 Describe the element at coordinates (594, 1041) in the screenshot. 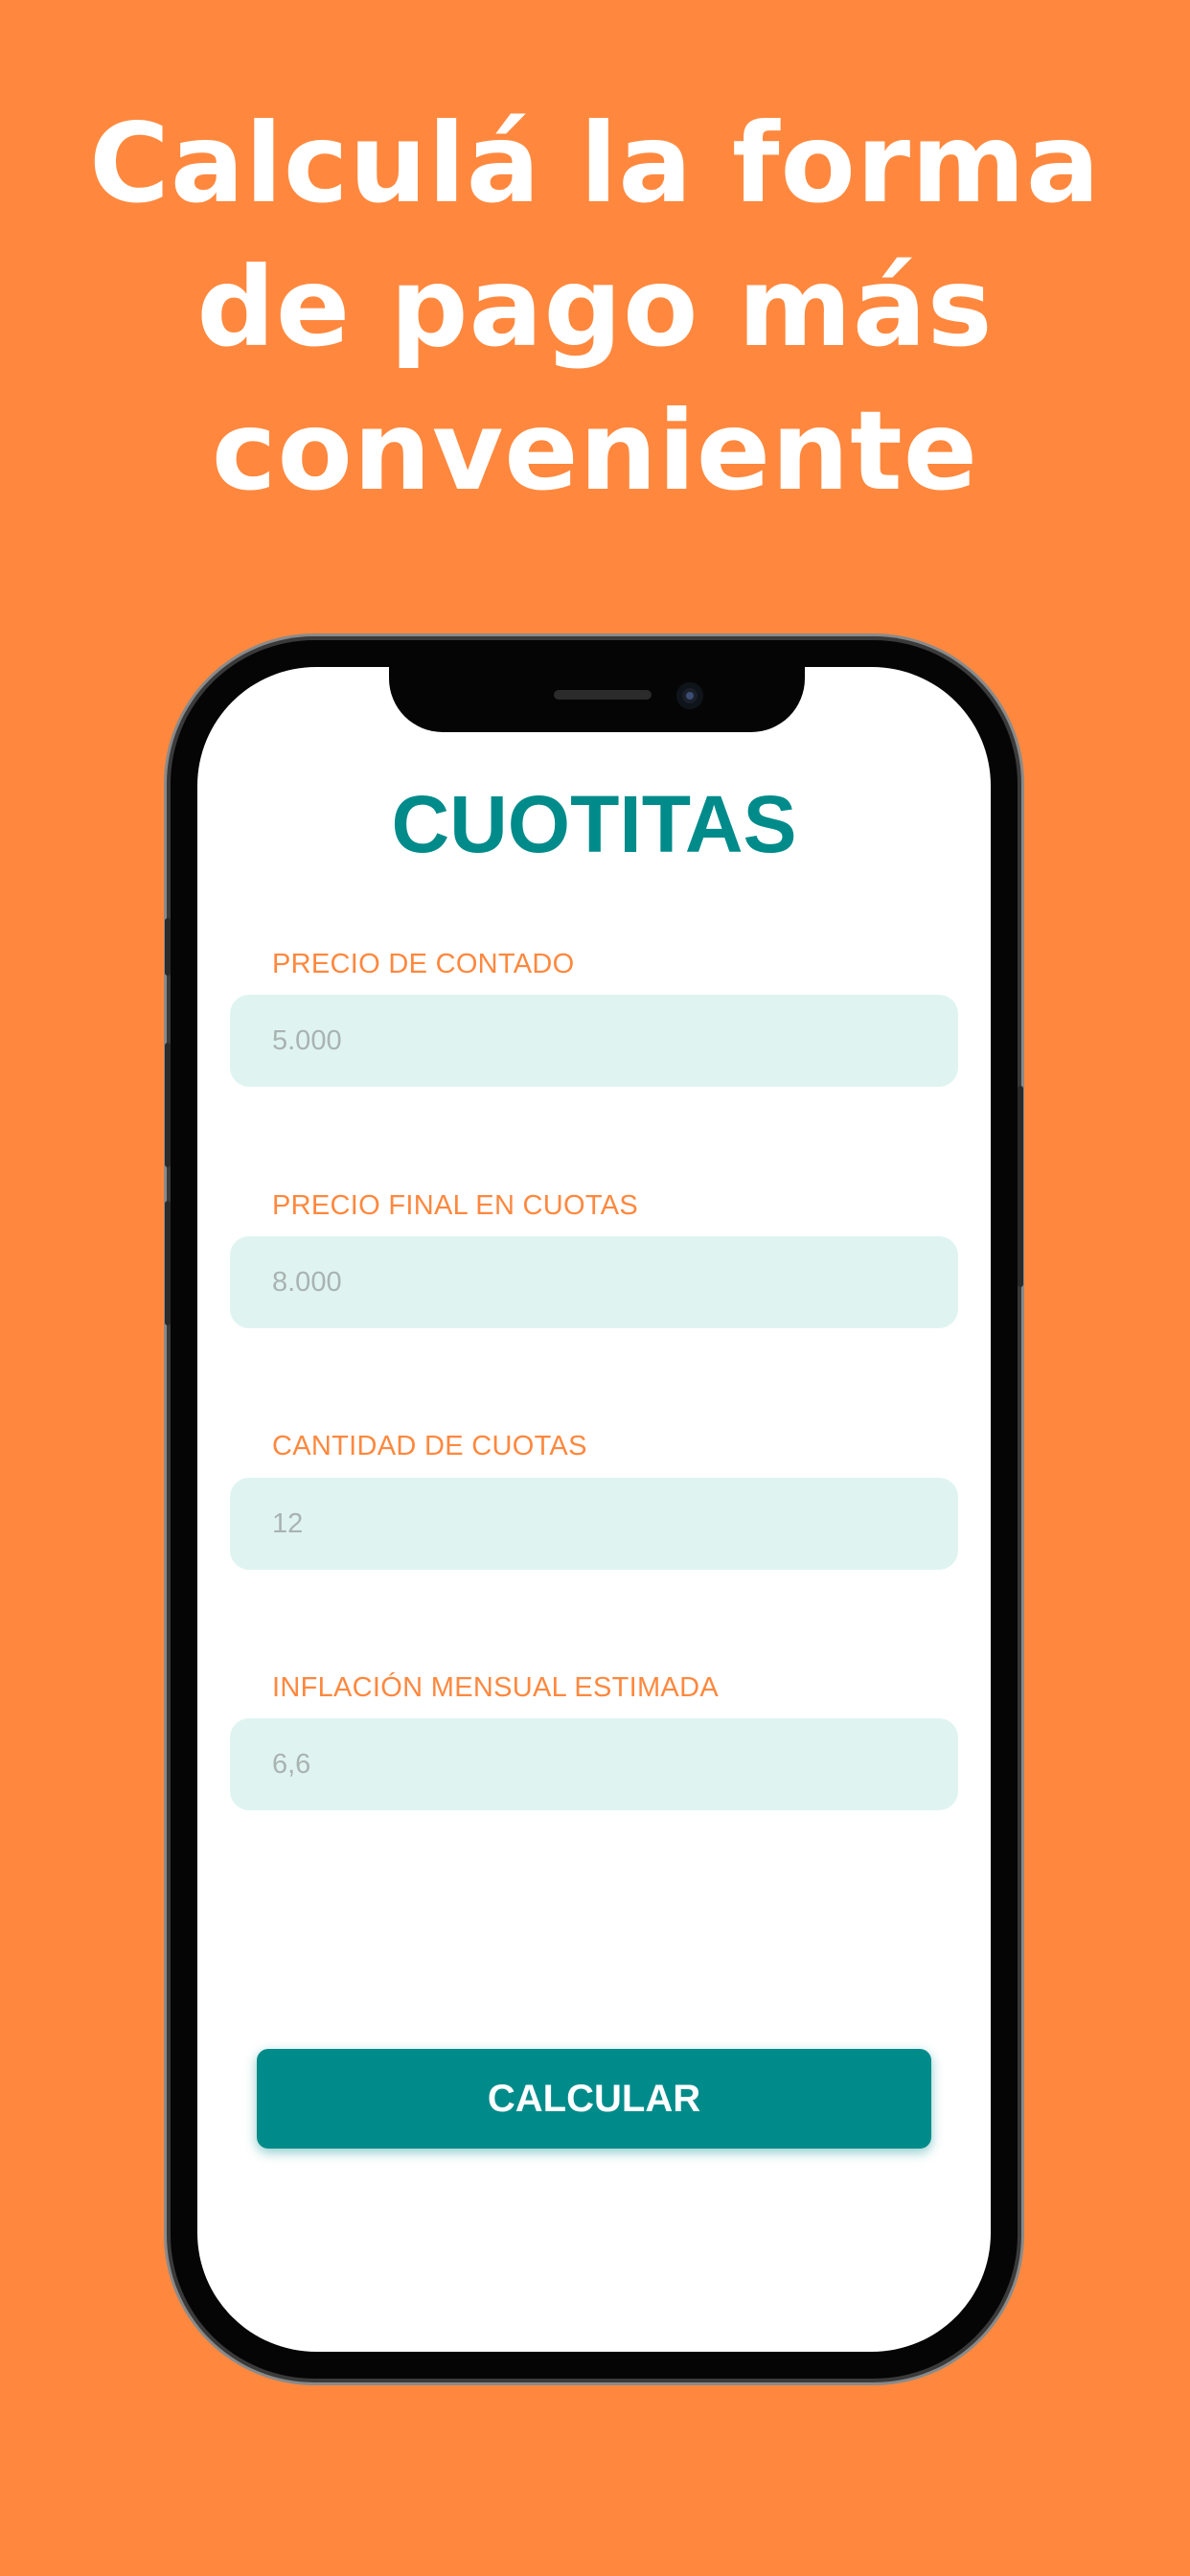

I see `cash-price-input` at that location.